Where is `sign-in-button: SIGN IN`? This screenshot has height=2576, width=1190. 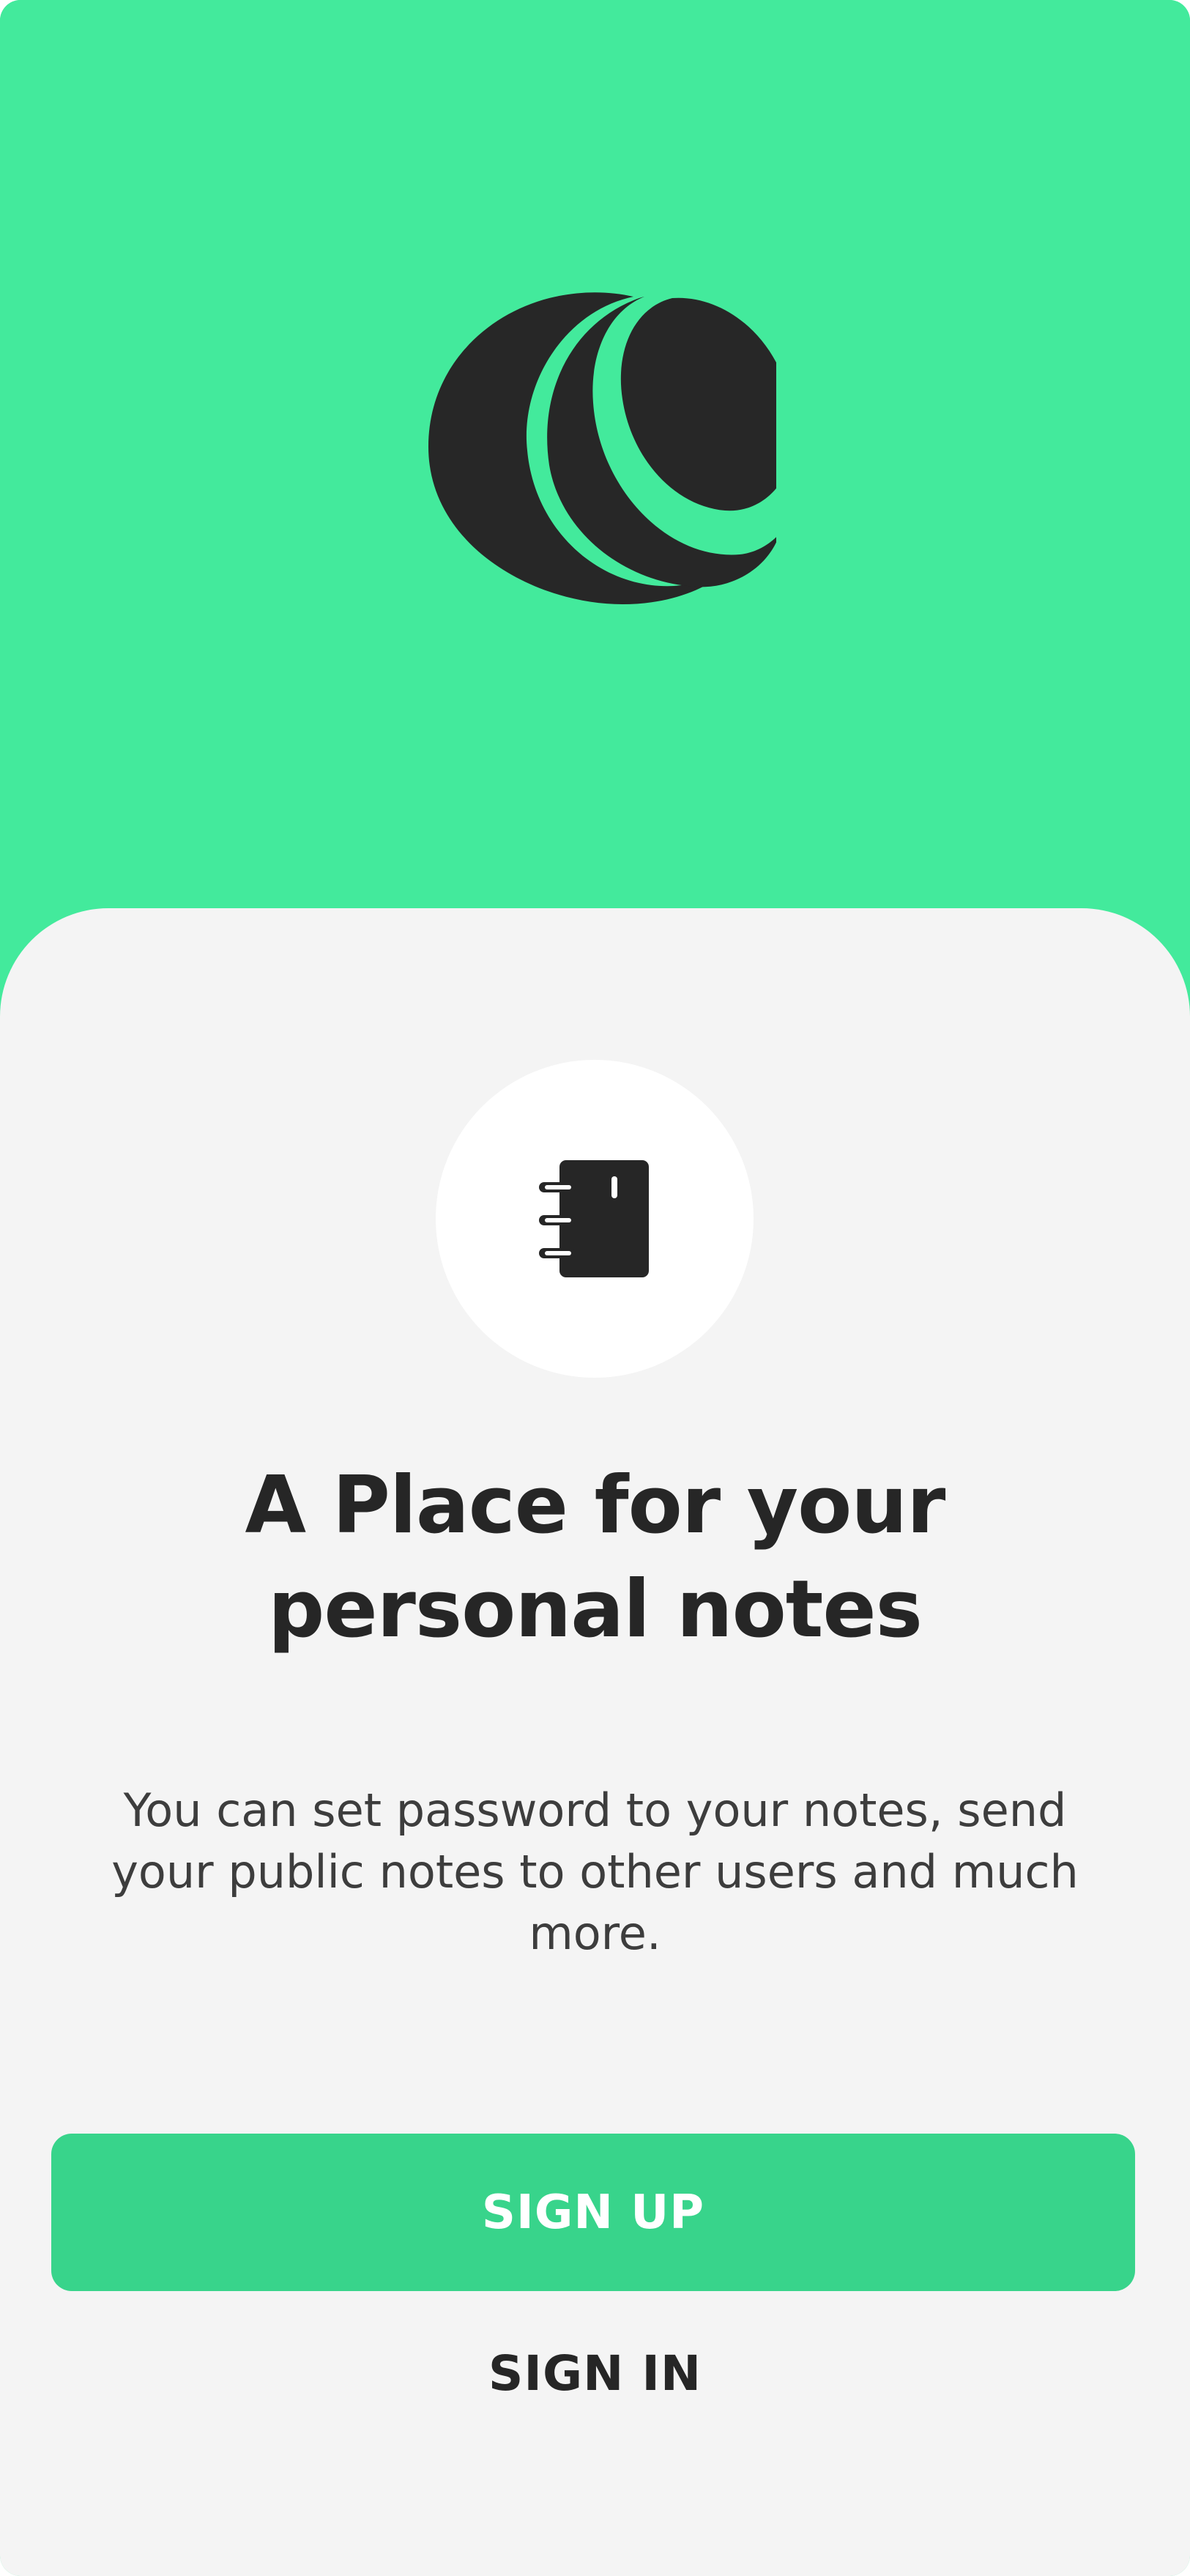 sign-in-button: SIGN IN is located at coordinates (595, 2373).